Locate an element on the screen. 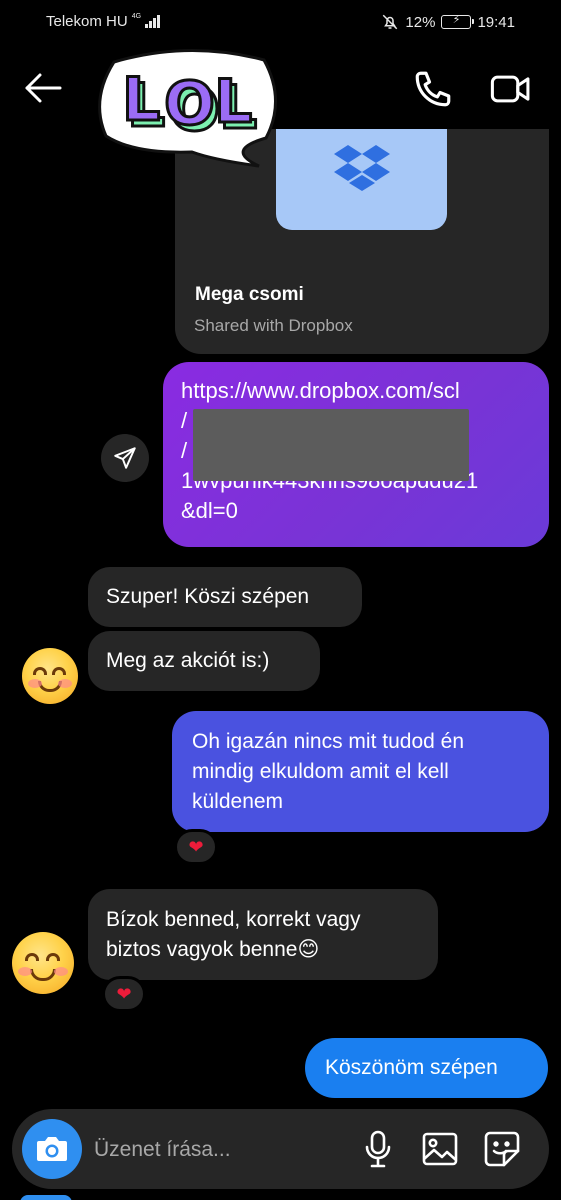  message-line: Bízok benned, korrekt vagy is located at coordinates (233, 919).